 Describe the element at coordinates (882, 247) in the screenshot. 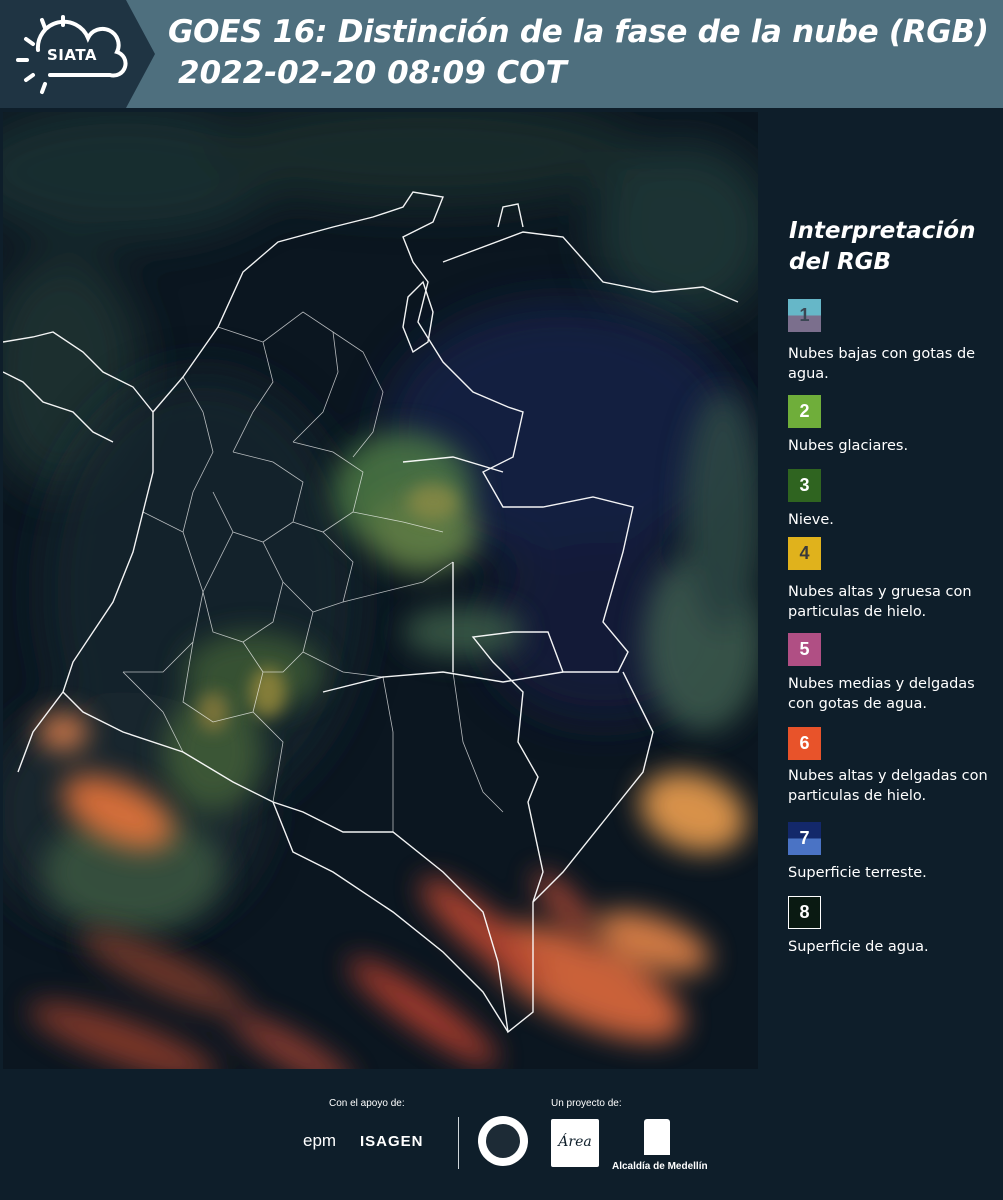

I see `legend-title: Interpretación del RGB` at that location.